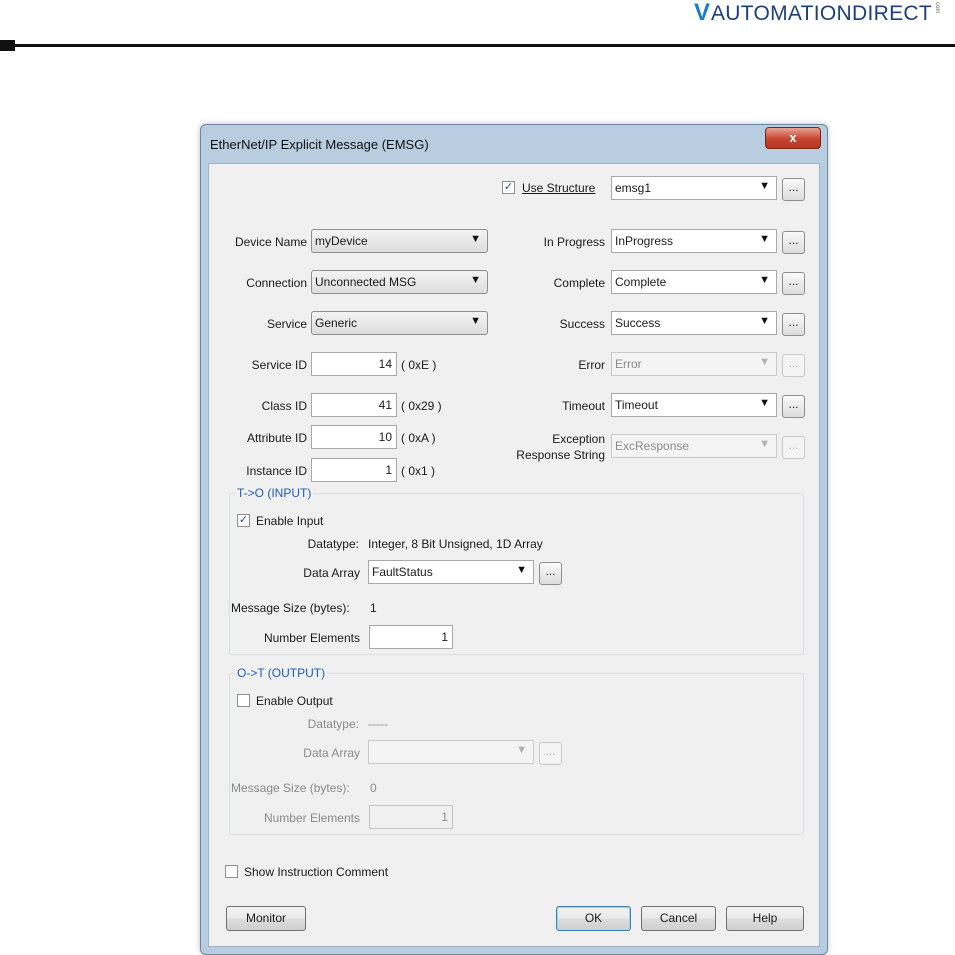 The width and height of the screenshot is (955, 955). What do you see at coordinates (451, 752) in the screenshot?
I see `output-data-array-select: ▼` at bounding box center [451, 752].